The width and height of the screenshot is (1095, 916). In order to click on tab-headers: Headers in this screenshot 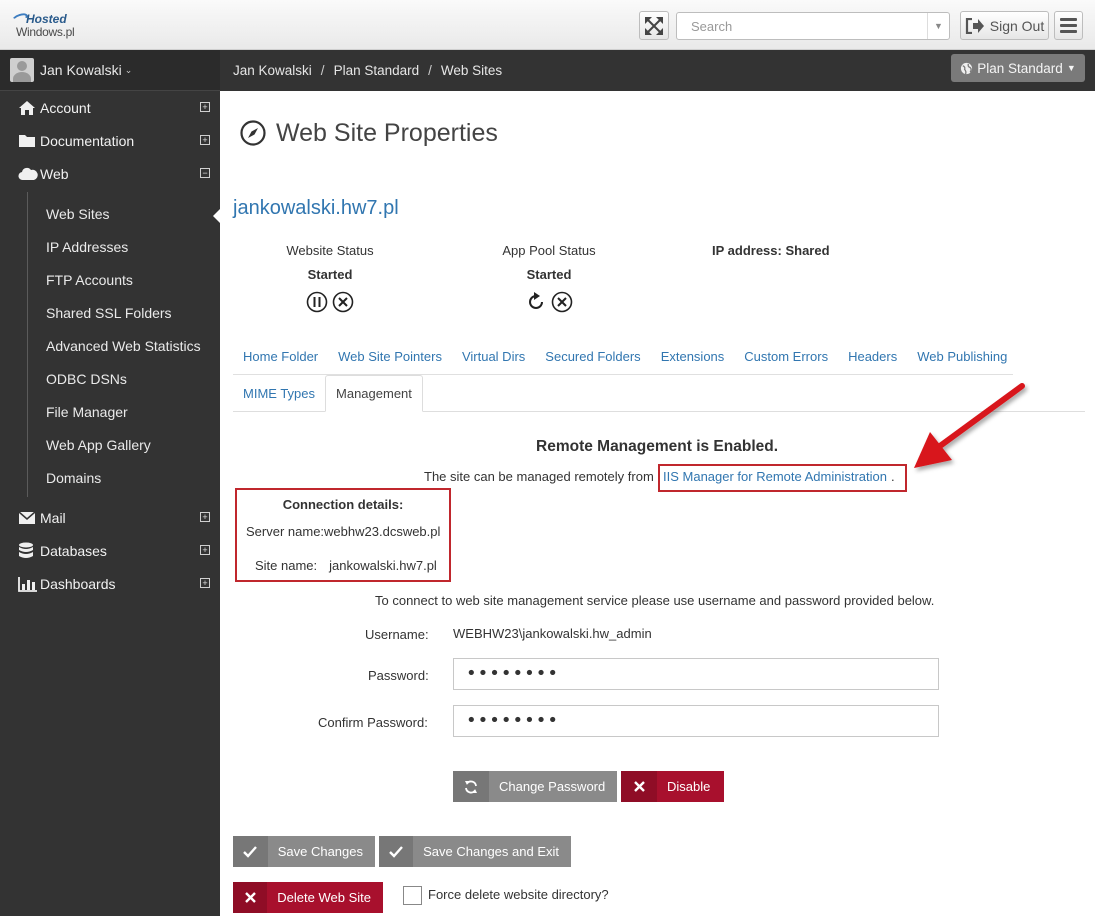, I will do `click(872, 356)`.